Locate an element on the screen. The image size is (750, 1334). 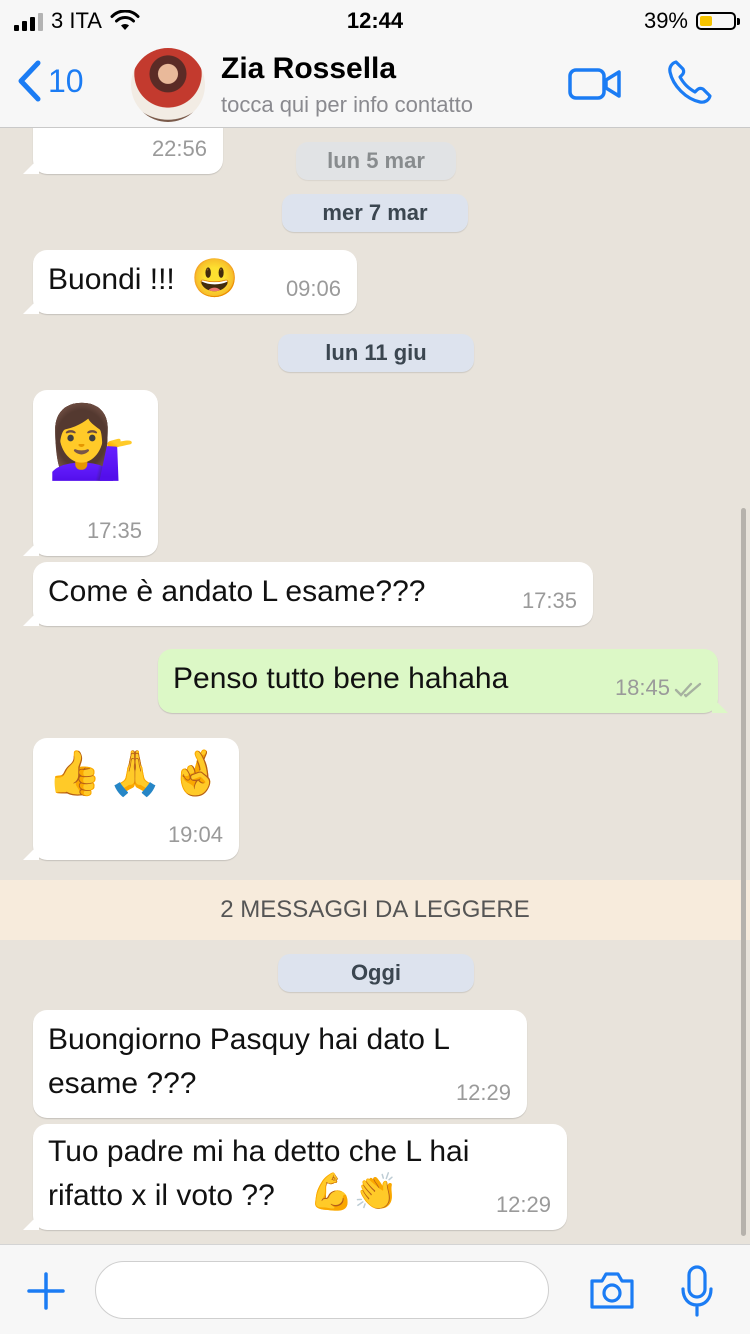
message-emoji: 💁‍♀️ is located at coordinates (92, 442).